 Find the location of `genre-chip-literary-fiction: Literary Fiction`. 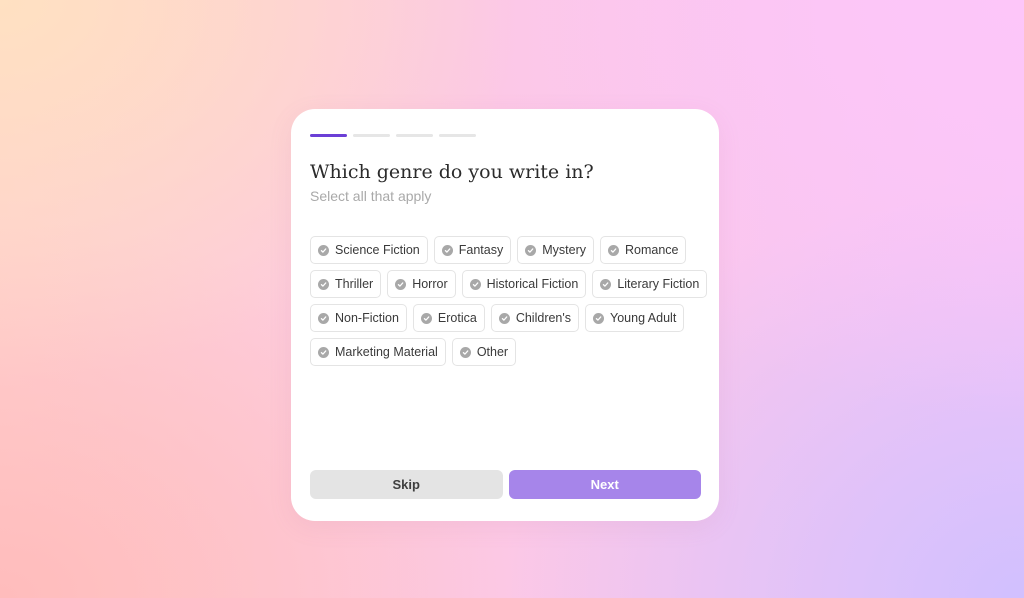

genre-chip-literary-fiction: Literary Fiction is located at coordinates (650, 284).